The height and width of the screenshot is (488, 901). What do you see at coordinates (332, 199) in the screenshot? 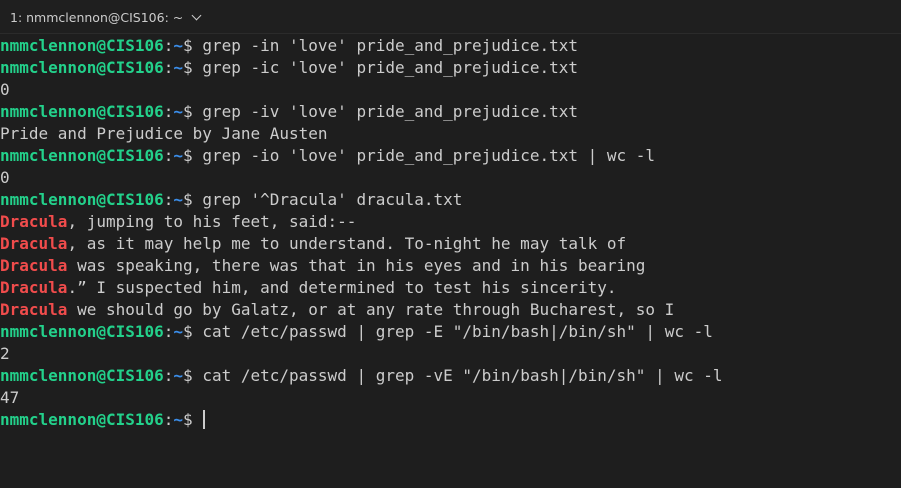
I see `command-text: grep '^Dracula' dracula.txt` at bounding box center [332, 199].